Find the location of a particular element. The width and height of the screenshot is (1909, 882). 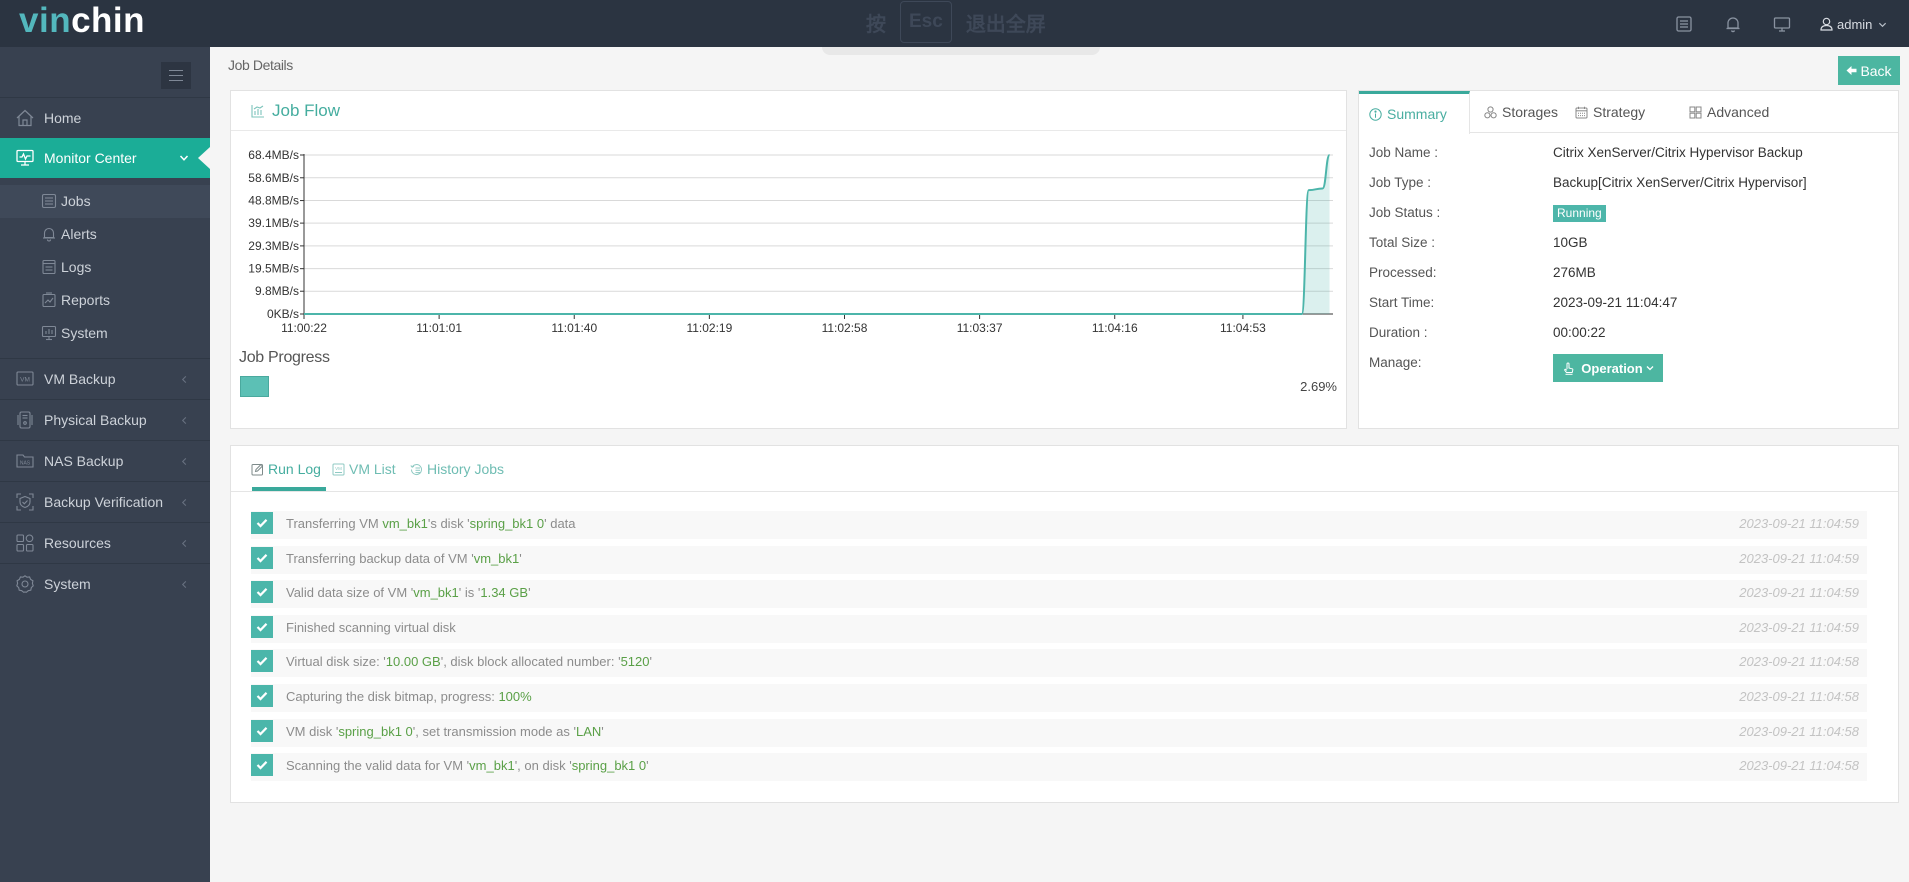

sidebar-subitem-label: Alerts is located at coordinates (79, 234).